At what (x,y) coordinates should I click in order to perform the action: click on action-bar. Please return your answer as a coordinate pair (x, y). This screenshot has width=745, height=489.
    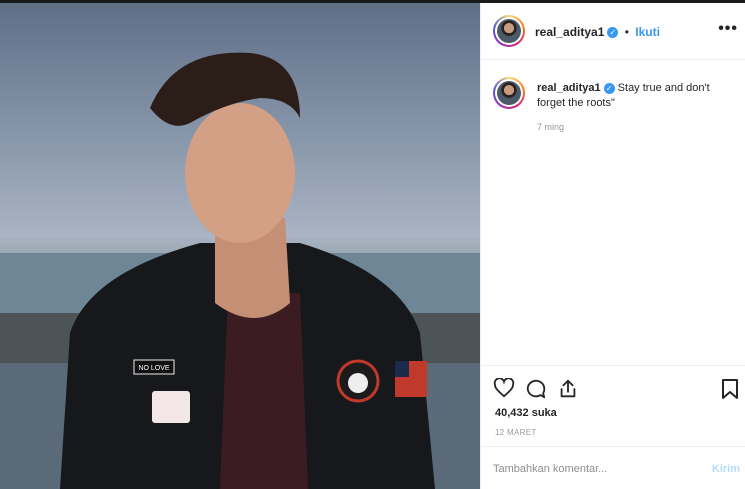
    Looking at the image, I should click on (613, 382).